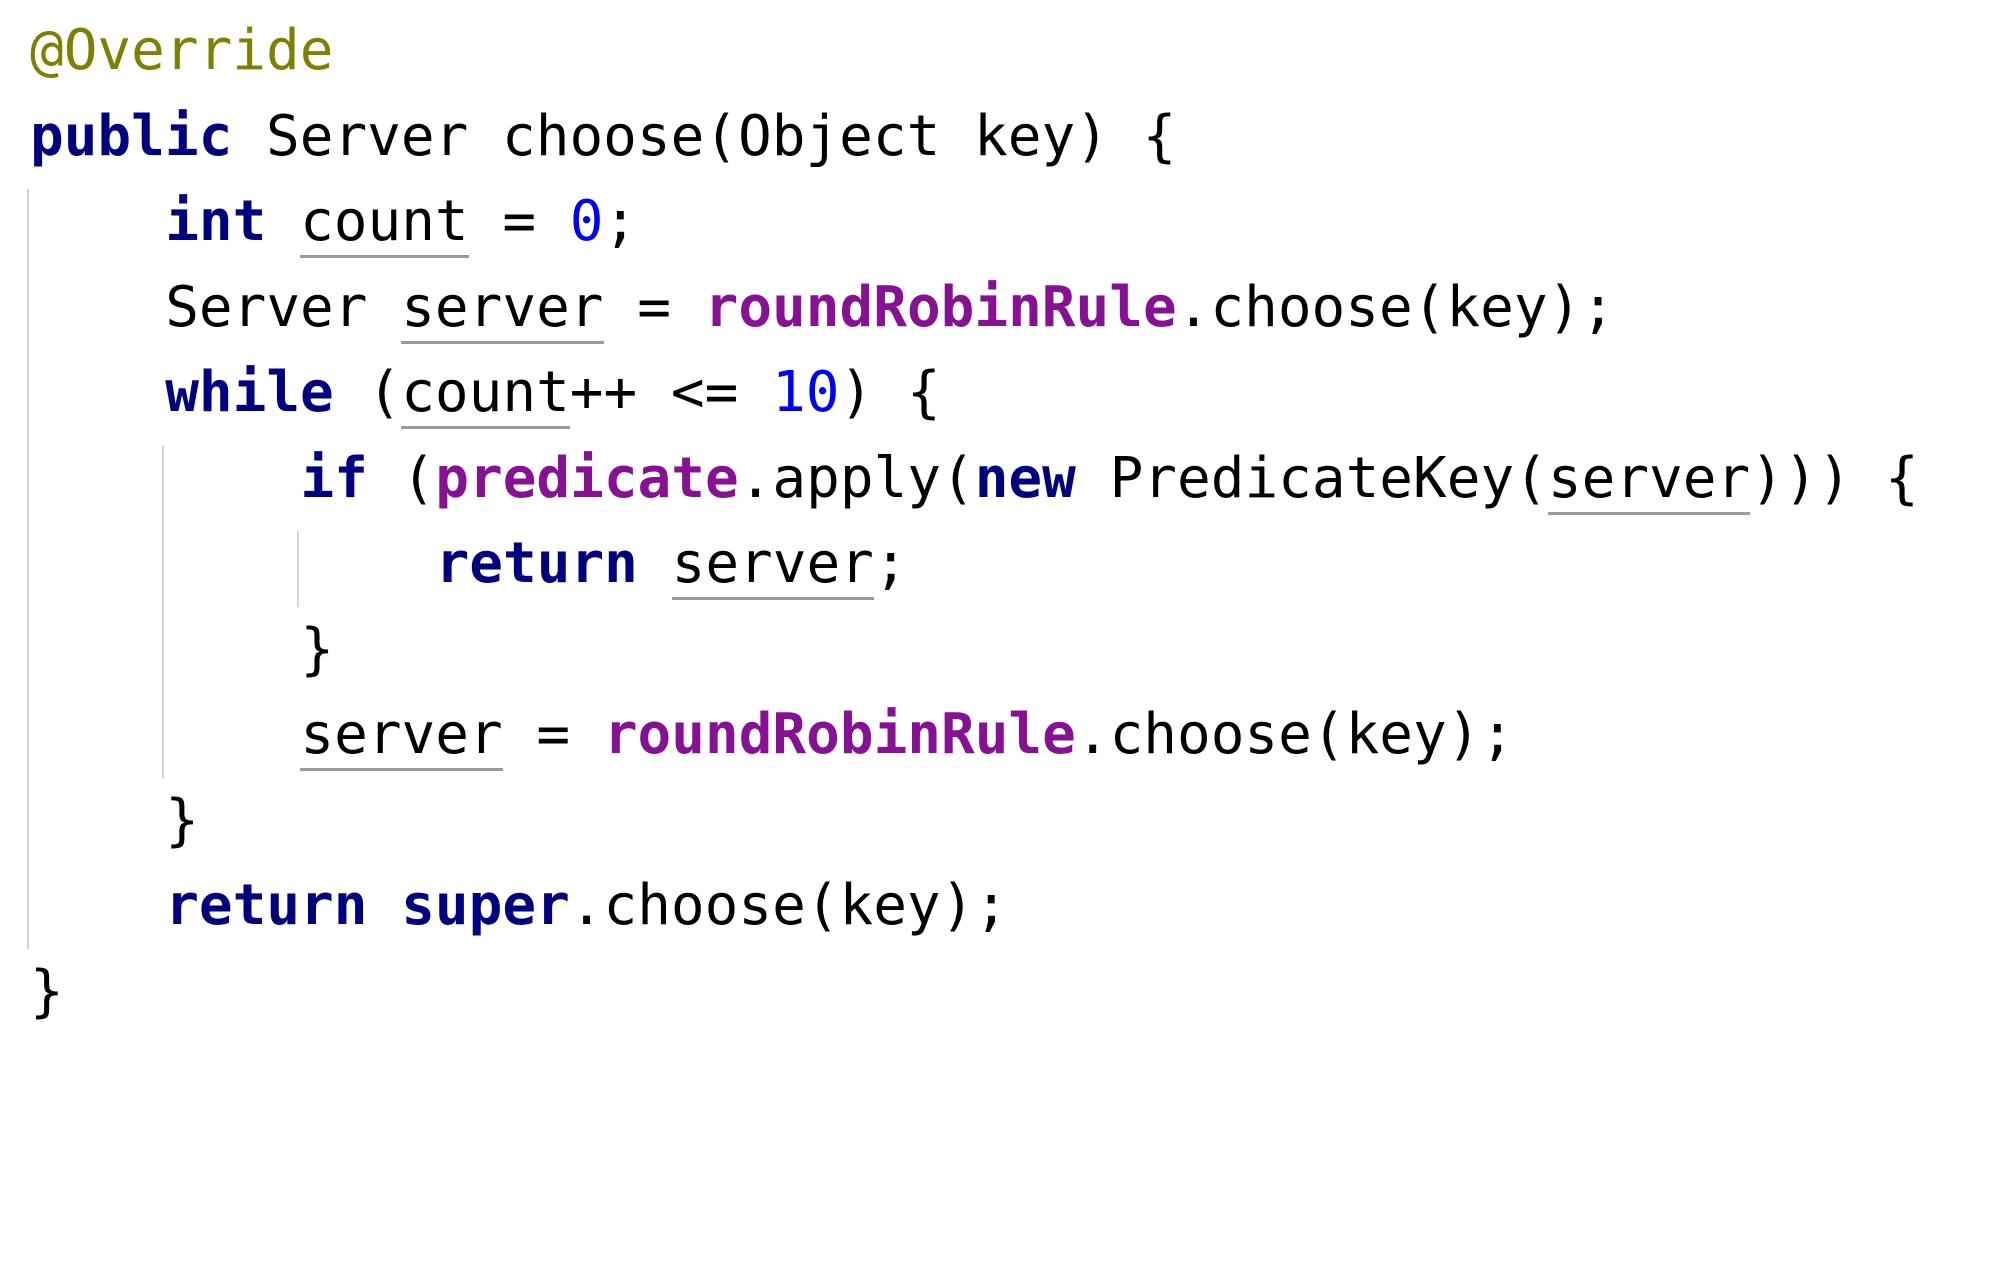 The image size is (2000, 1271). What do you see at coordinates (182, 50) in the screenshot?
I see `code-token-annotation: @Override` at bounding box center [182, 50].